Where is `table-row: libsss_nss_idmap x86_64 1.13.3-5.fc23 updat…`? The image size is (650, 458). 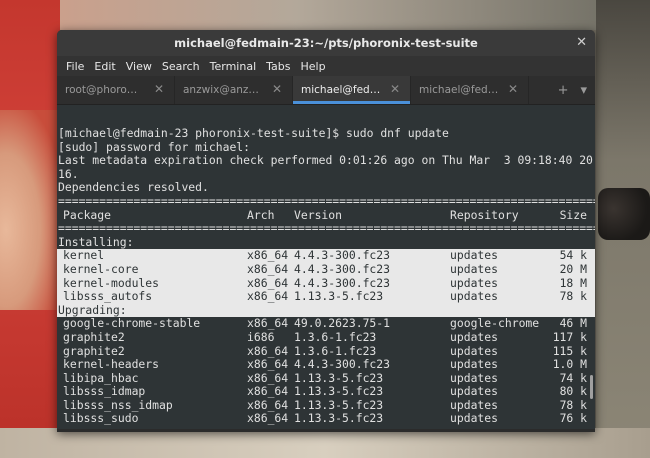 table-row: libsss_nss_idmap x86_64 1.13.3-5.fc23 updat… is located at coordinates (326, 405).